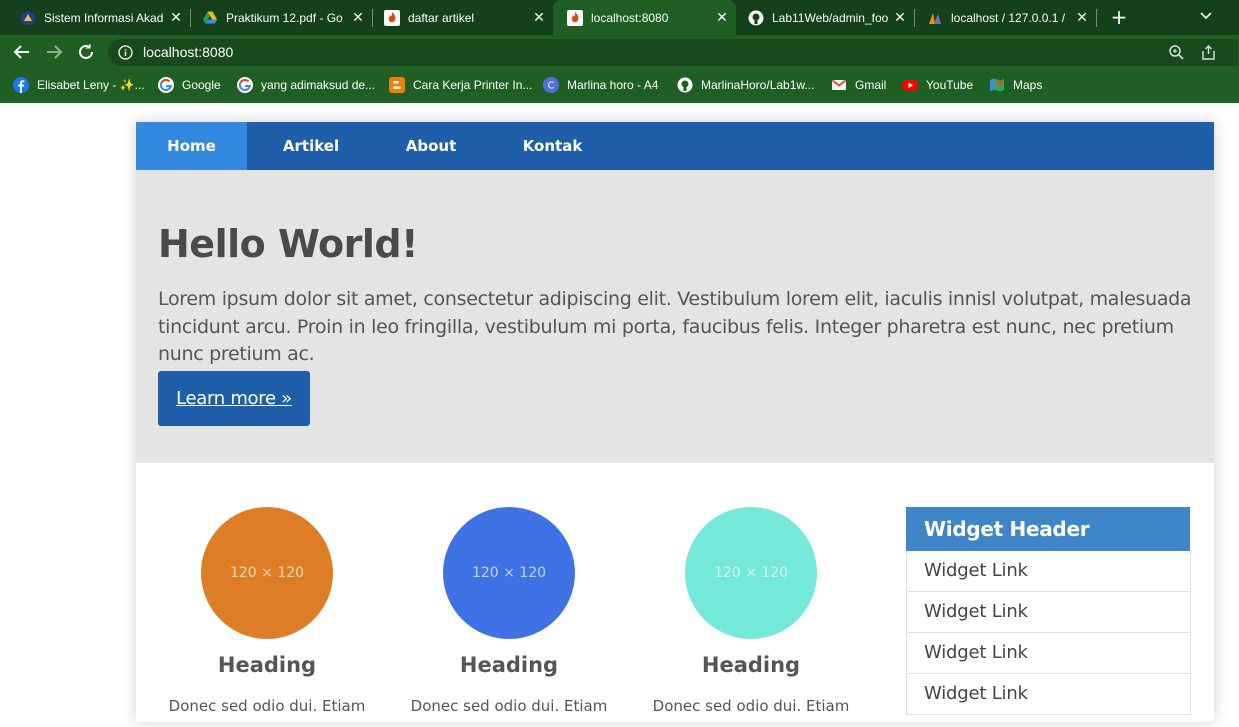 The image size is (1239, 727). I want to click on gmail-icon, so click(839, 85).